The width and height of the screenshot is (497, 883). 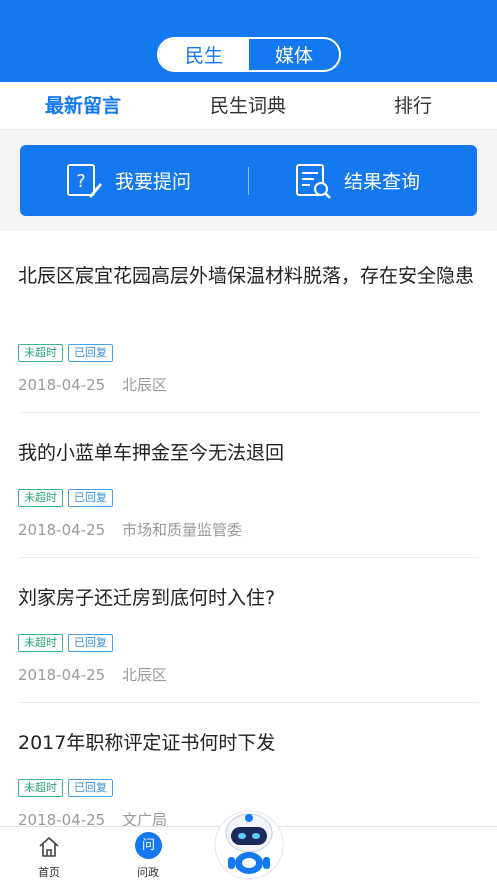 I want to click on ask-question-label: 我要提问, so click(x=153, y=182).